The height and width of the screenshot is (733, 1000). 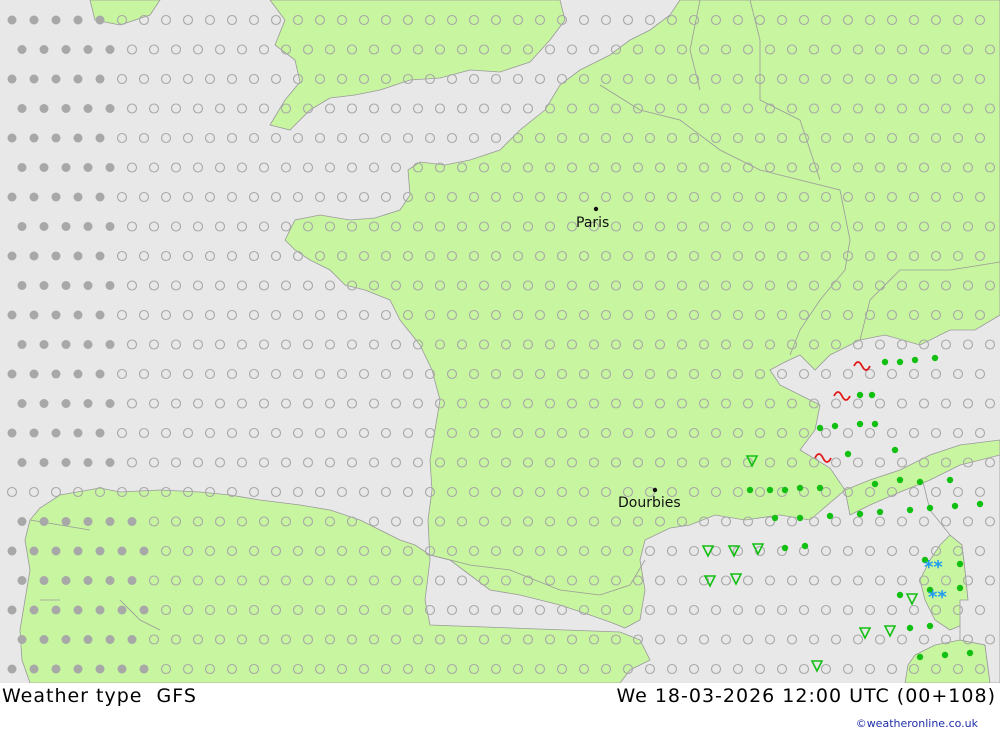 I want to click on forecast-datetime: We 18-03-2026 12:00 UTC (00+108), so click(x=806, y=696).